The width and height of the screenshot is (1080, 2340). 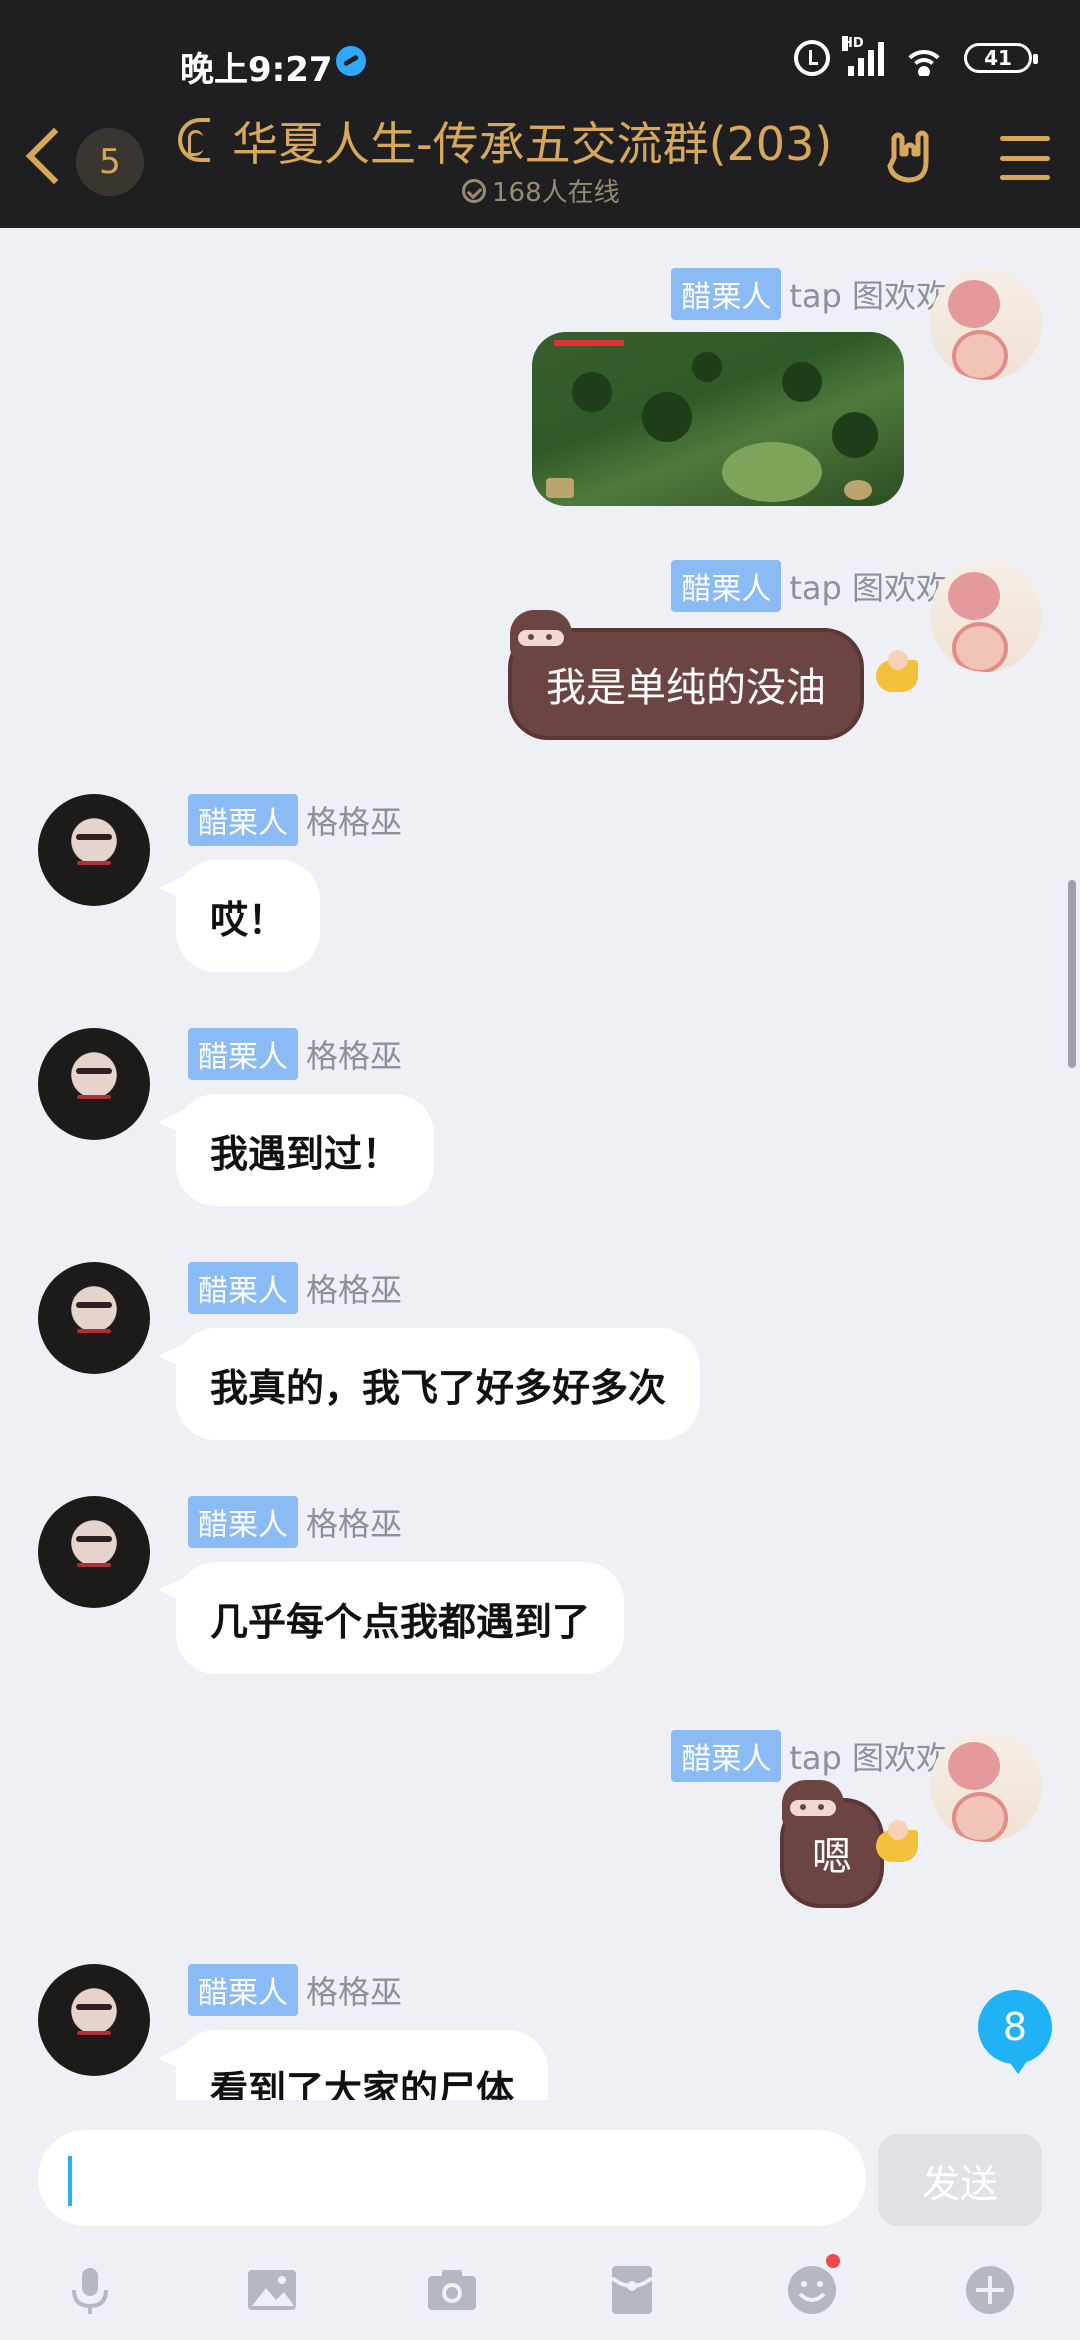 I want to click on message-input, so click(x=452, y=2178).